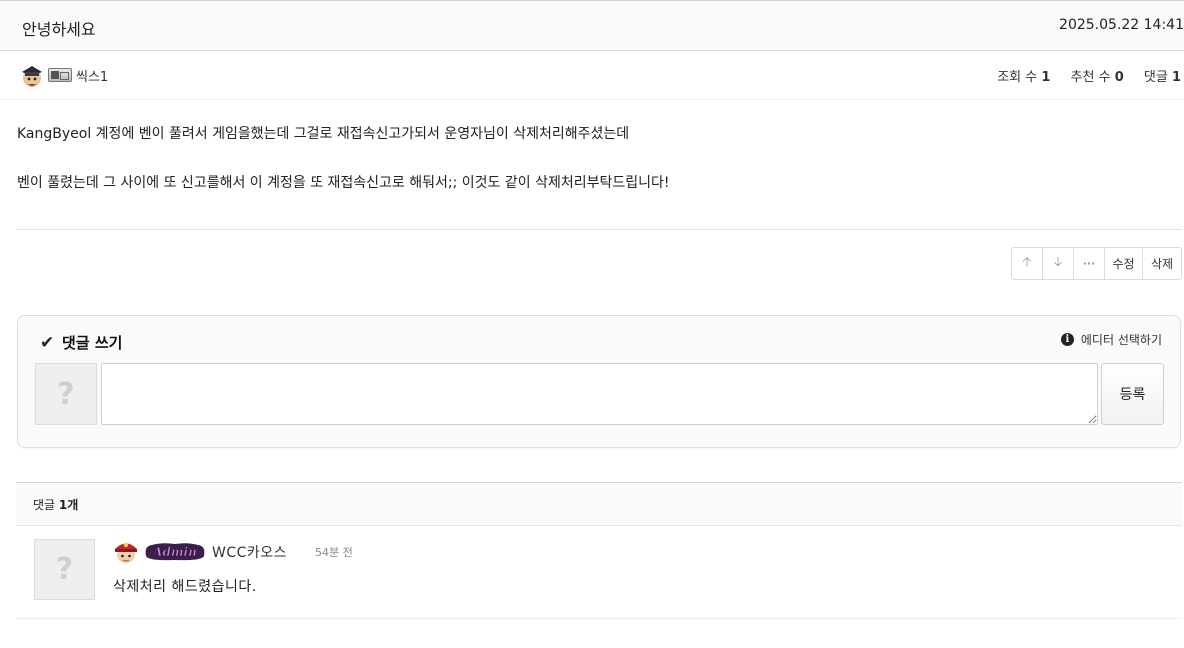  What do you see at coordinates (1162, 77) in the screenshot?
I see `comments-stat: 댓글 1` at bounding box center [1162, 77].